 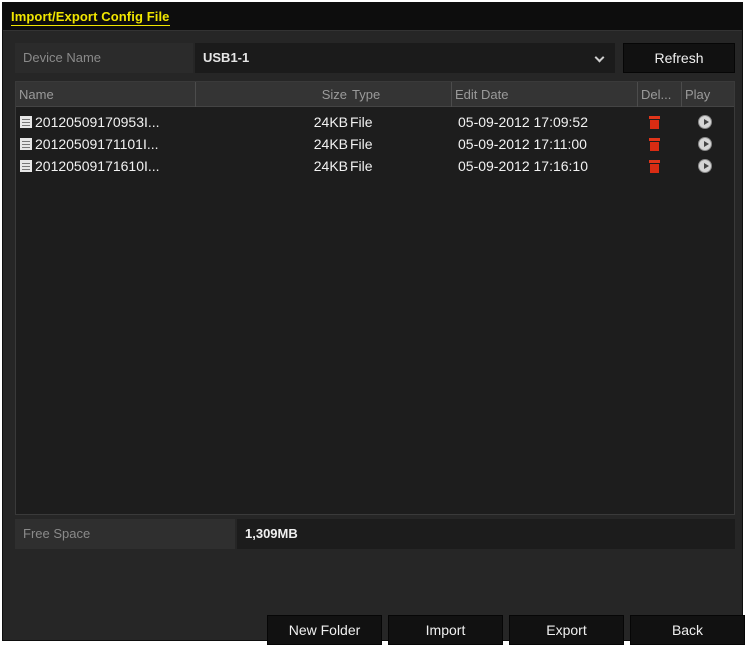 I want to click on new-folder-button: New Folder, so click(x=324, y=630).